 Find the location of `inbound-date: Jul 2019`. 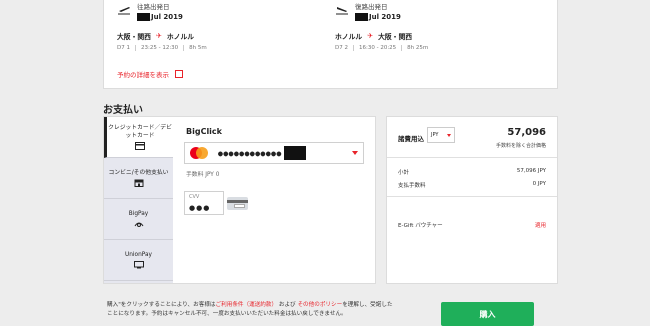

inbound-date: Jul 2019 is located at coordinates (378, 17).